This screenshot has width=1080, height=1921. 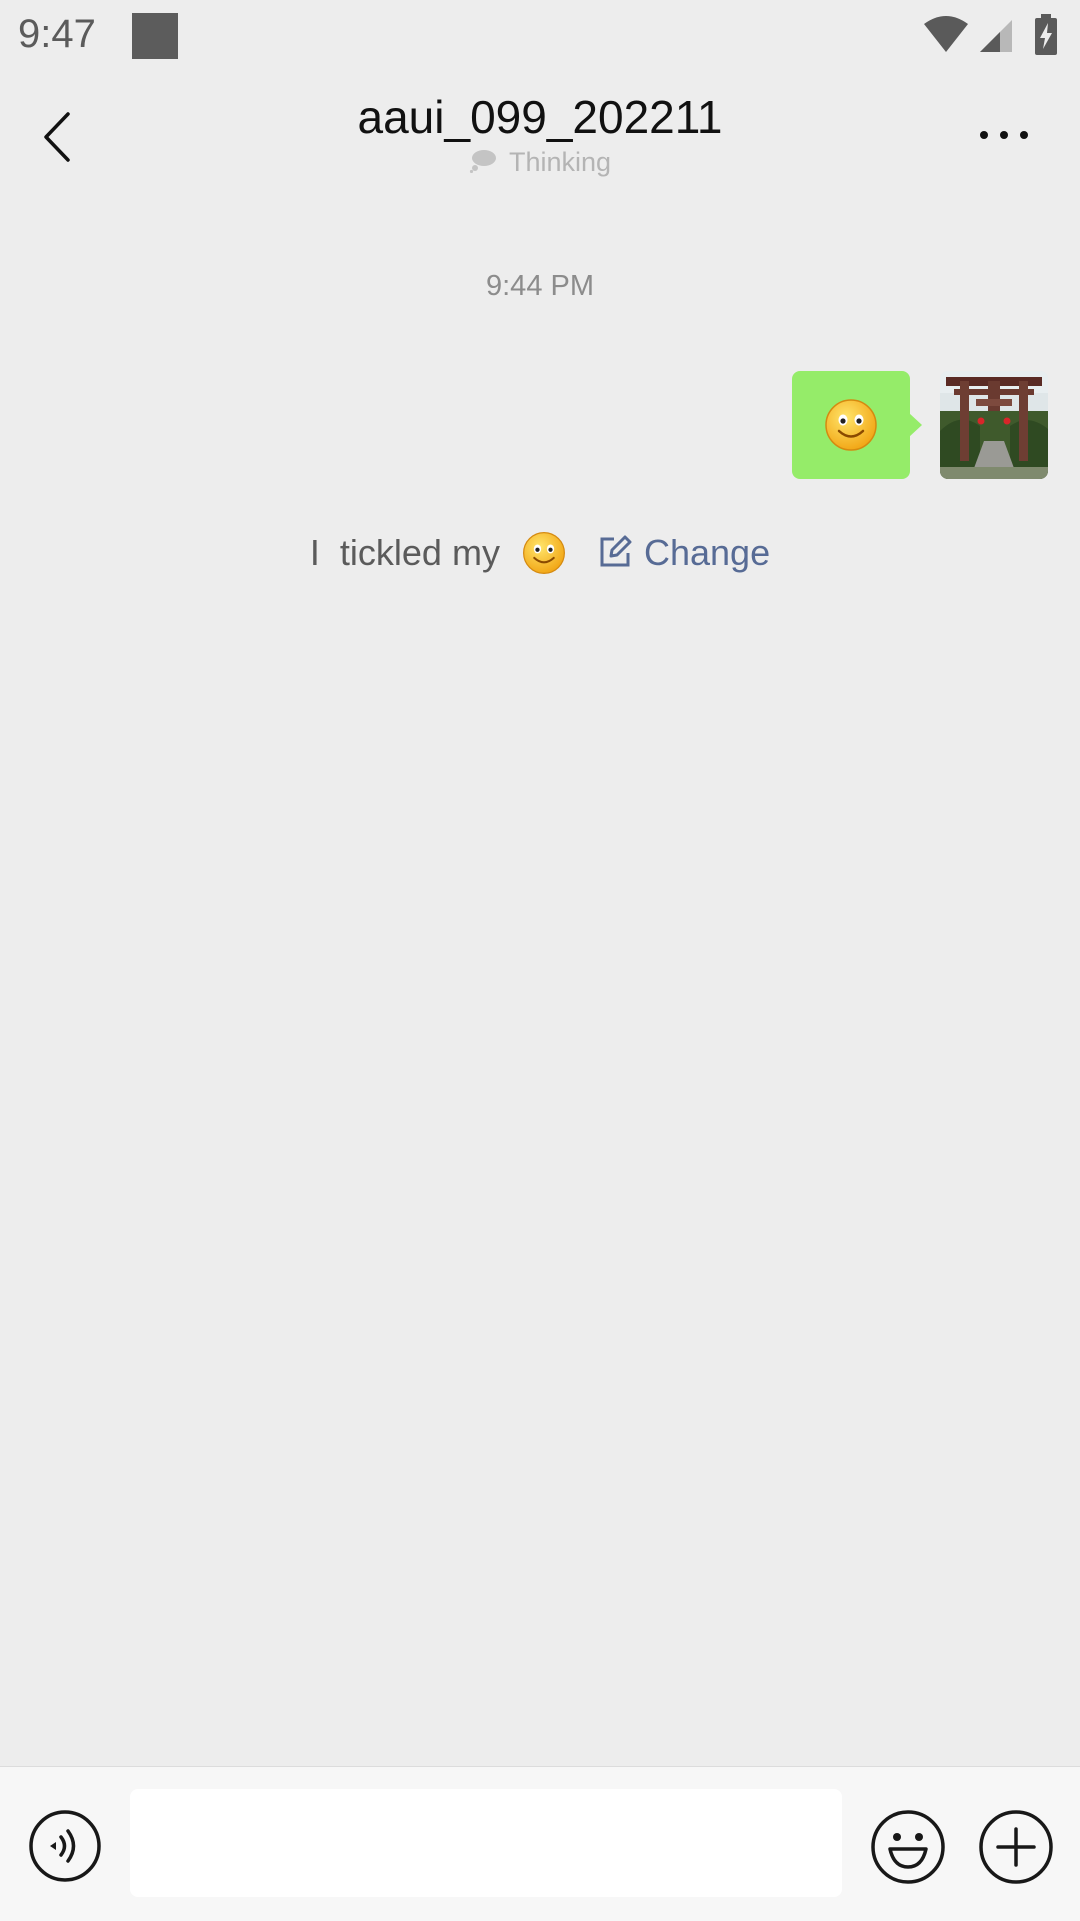 What do you see at coordinates (540, 117) in the screenshot?
I see `chat-title: aaui_099_202211` at bounding box center [540, 117].